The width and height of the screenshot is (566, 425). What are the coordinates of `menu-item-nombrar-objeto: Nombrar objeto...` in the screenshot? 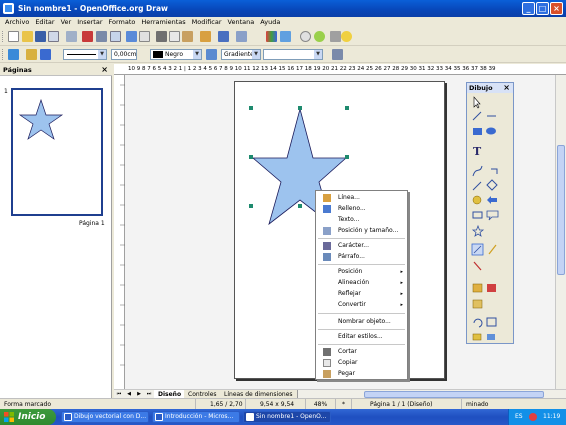 It's located at (361, 322).